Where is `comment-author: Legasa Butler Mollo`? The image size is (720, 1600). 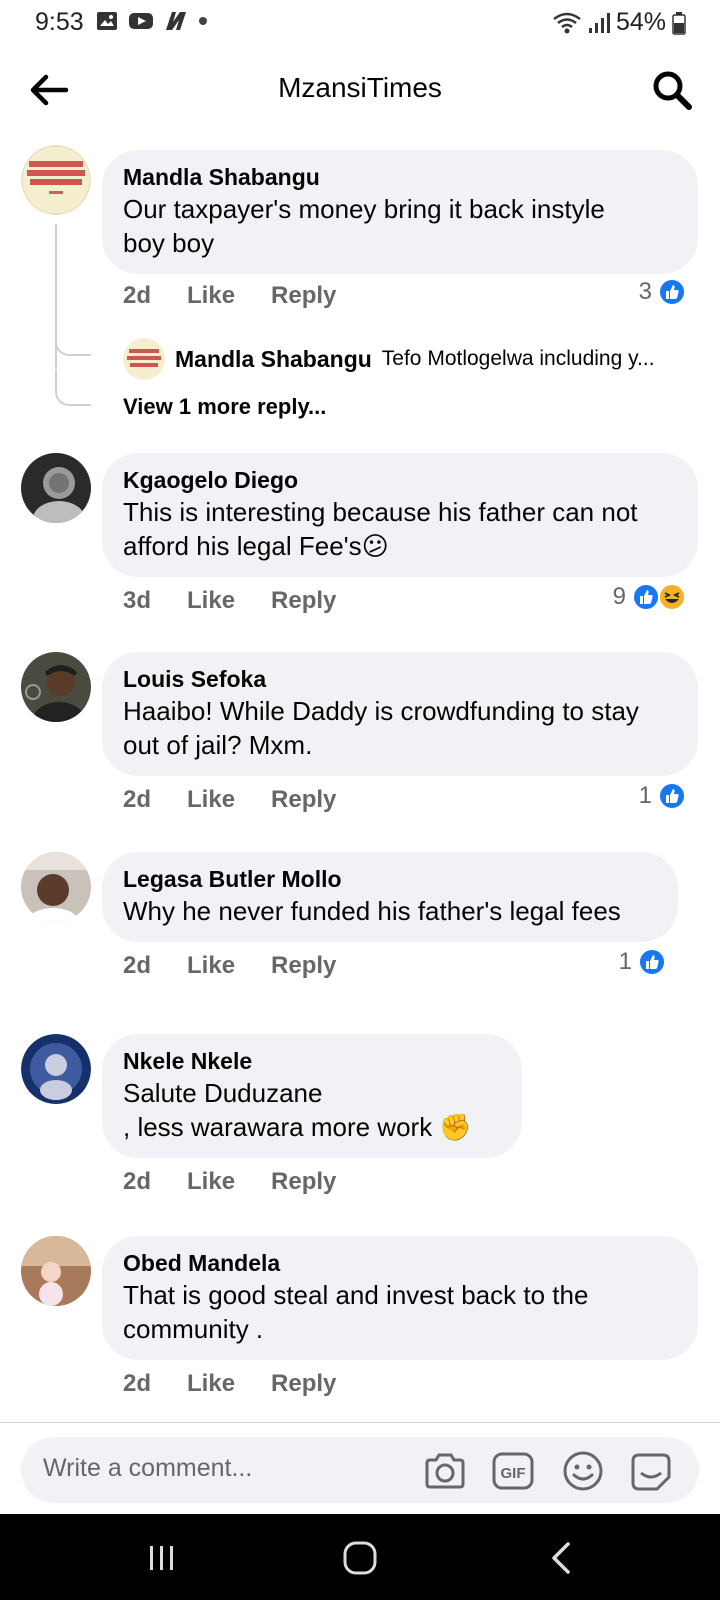
comment-author: Legasa Butler Mollo is located at coordinates (390, 879).